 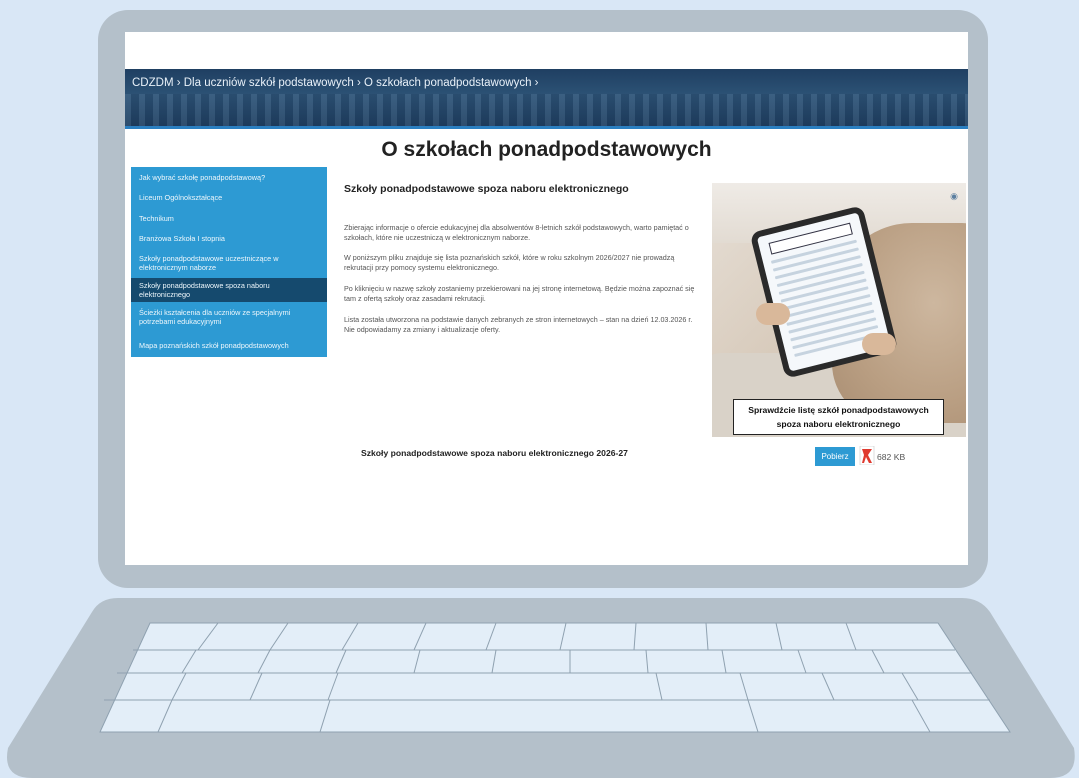 What do you see at coordinates (229, 218) in the screenshot?
I see `sidebar-item-technikum: Technikum` at bounding box center [229, 218].